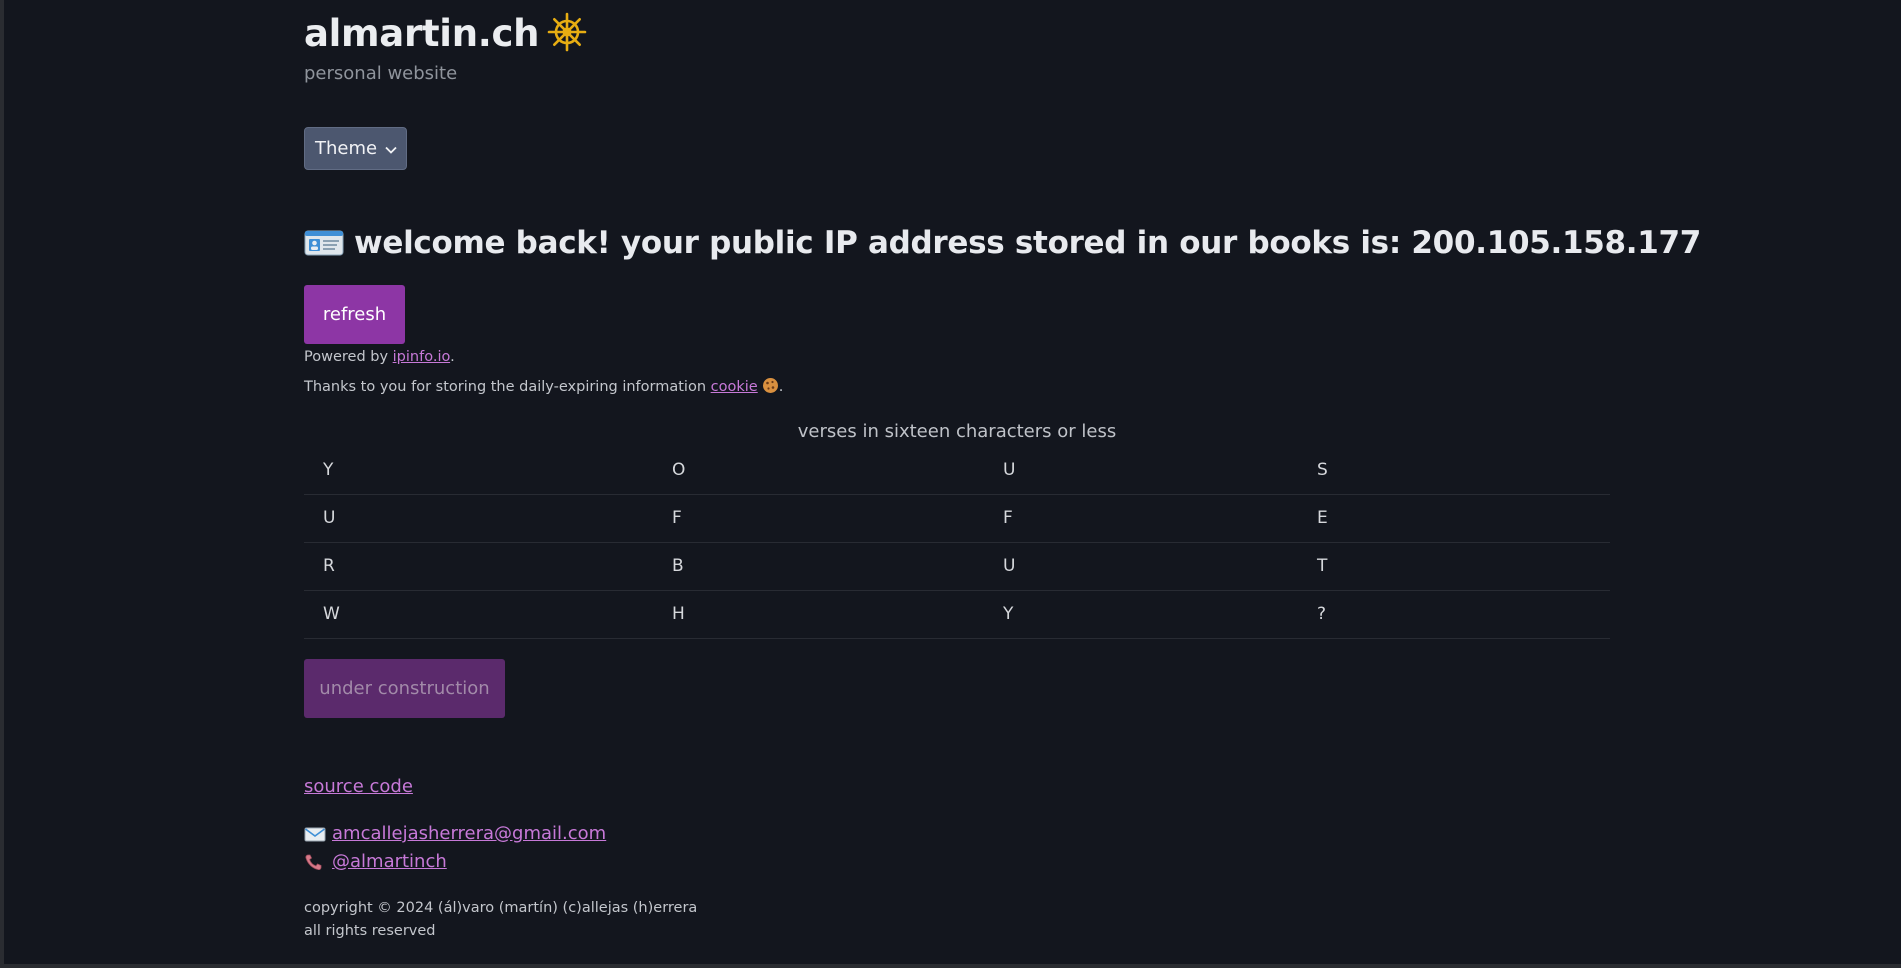 The height and width of the screenshot is (968, 1901). Describe the element at coordinates (391, 148) in the screenshot. I see `chevron-down-icon` at that location.